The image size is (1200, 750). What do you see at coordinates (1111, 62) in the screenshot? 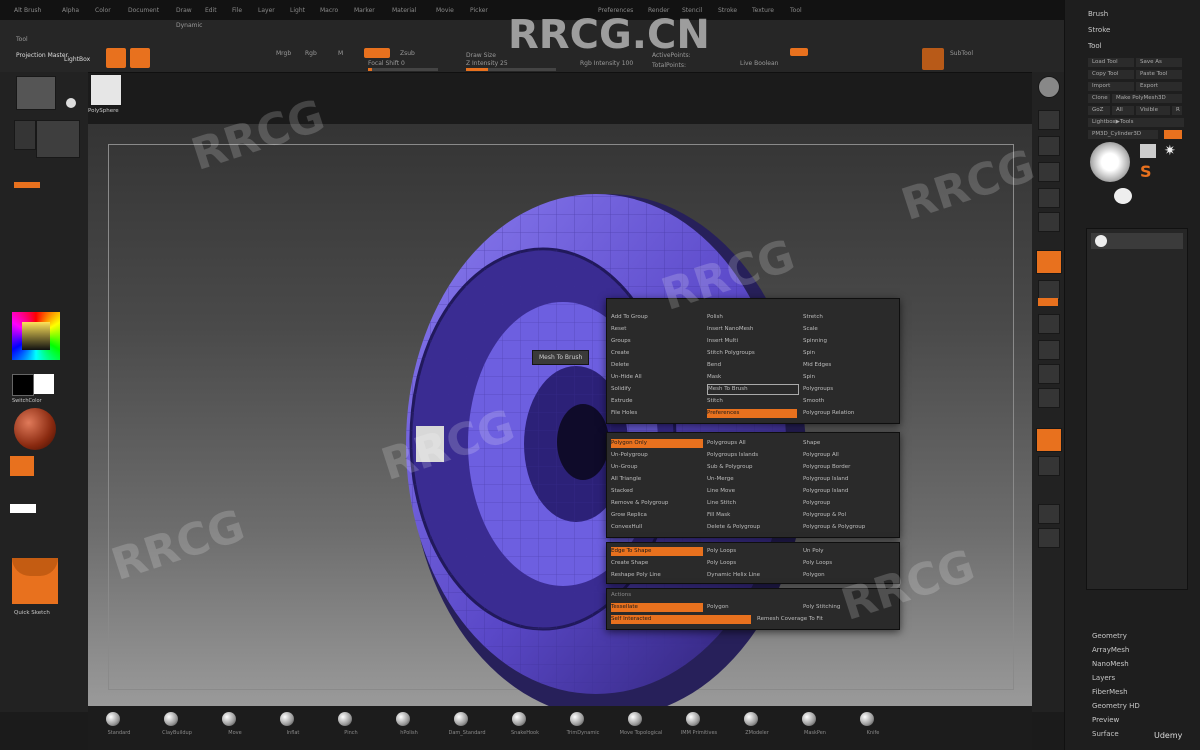
I see `load-tool-button: Load Tool` at bounding box center [1111, 62].